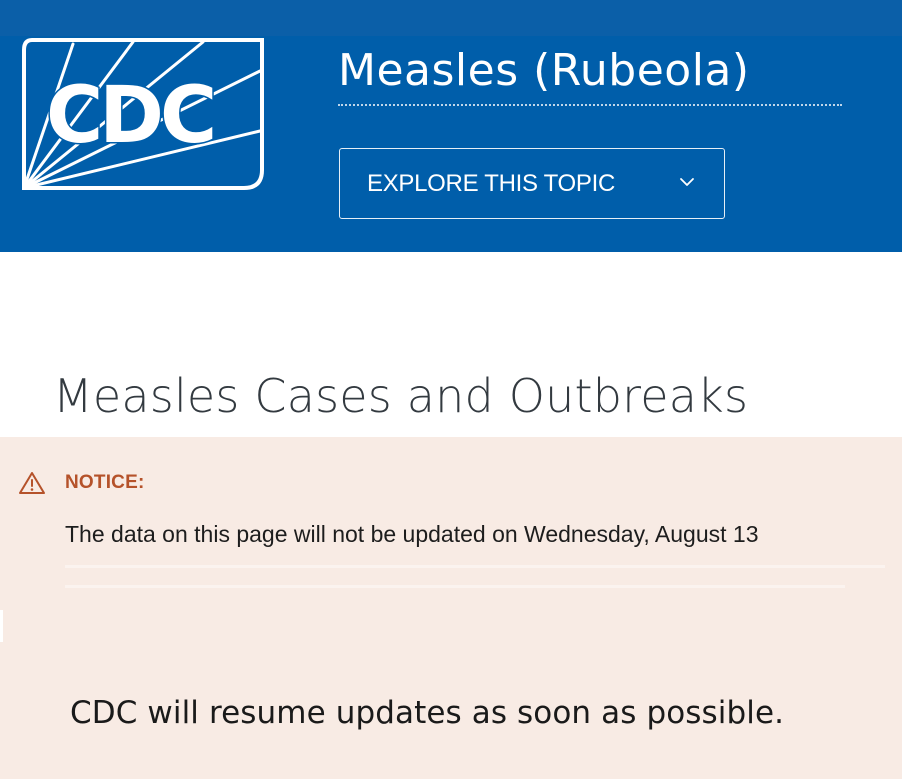 This screenshot has height=779, width=902. Describe the element at coordinates (1, 626) in the screenshot. I see `edge-mark` at that location.